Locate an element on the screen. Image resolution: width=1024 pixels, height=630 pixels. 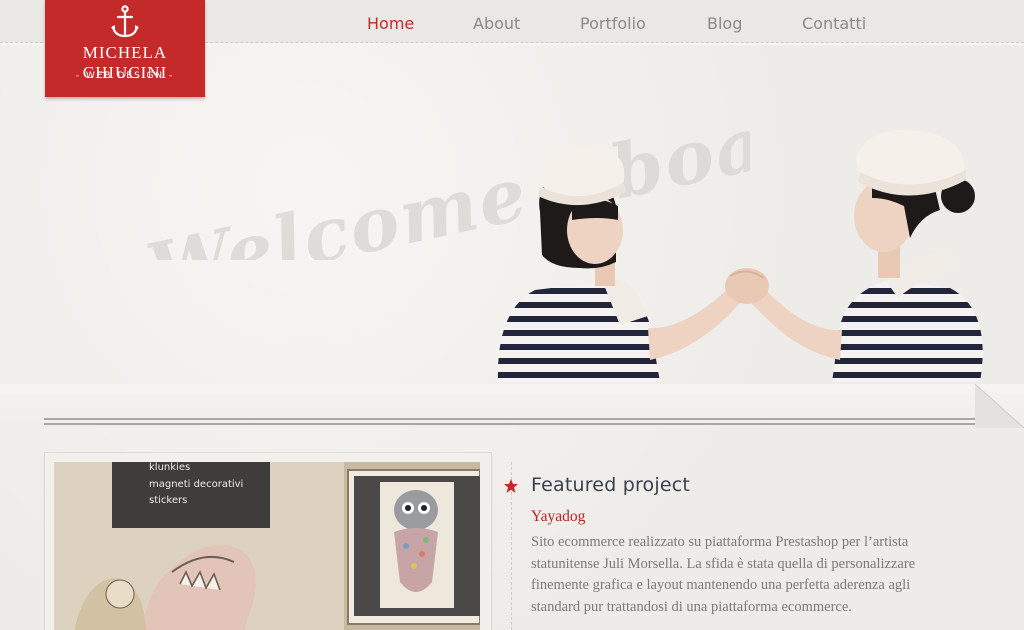
featured-project-link: Yayadog is located at coordinates (558, 517).